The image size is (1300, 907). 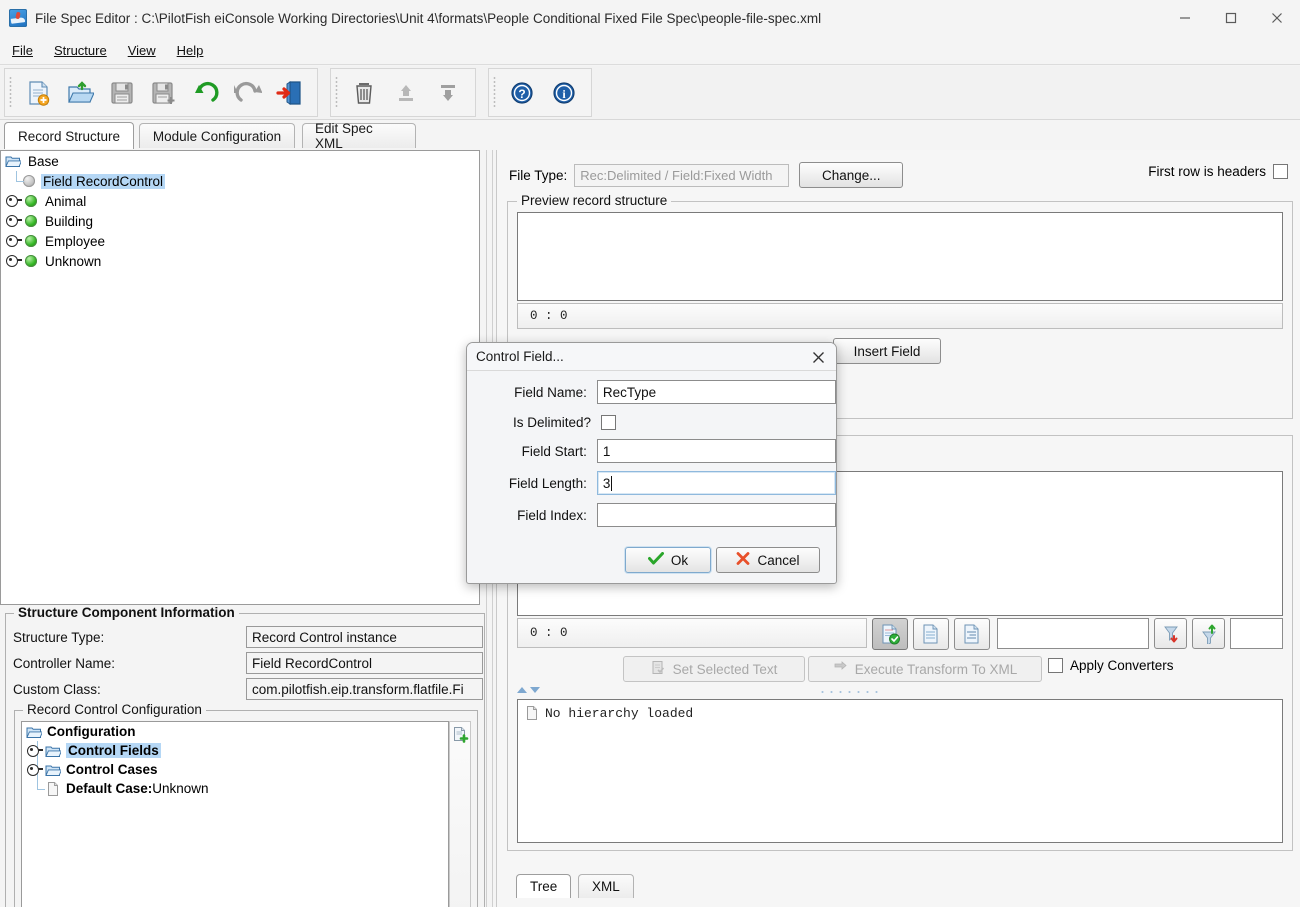 I want to click on splitter-up-icon, so click(x=522, y=690).